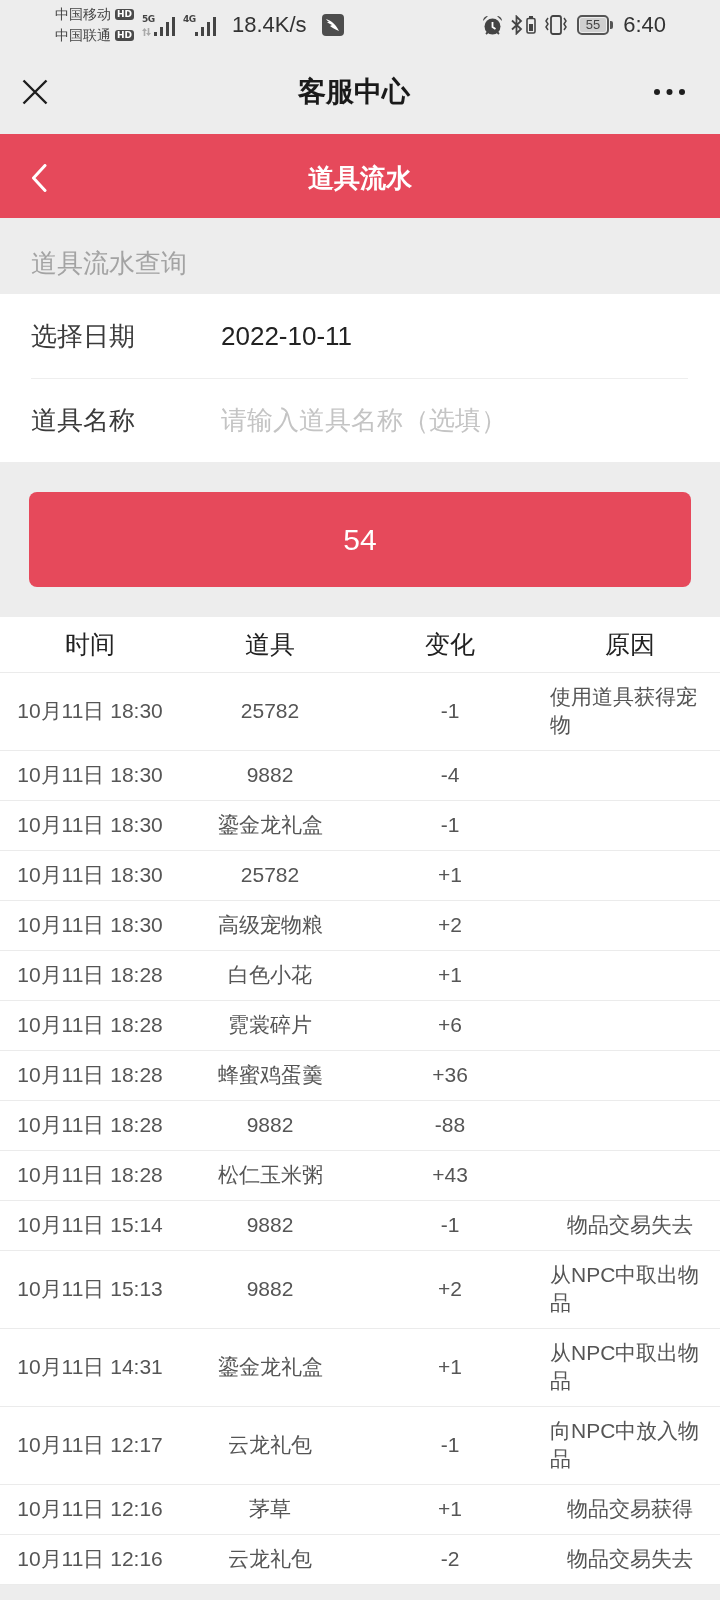 The width and height of the screenshot is (720, 1600). What do you see at coordinates (450, 1025) in the screenshot?
I see `quantity-change: +6` at bounding box center [450, 1025].